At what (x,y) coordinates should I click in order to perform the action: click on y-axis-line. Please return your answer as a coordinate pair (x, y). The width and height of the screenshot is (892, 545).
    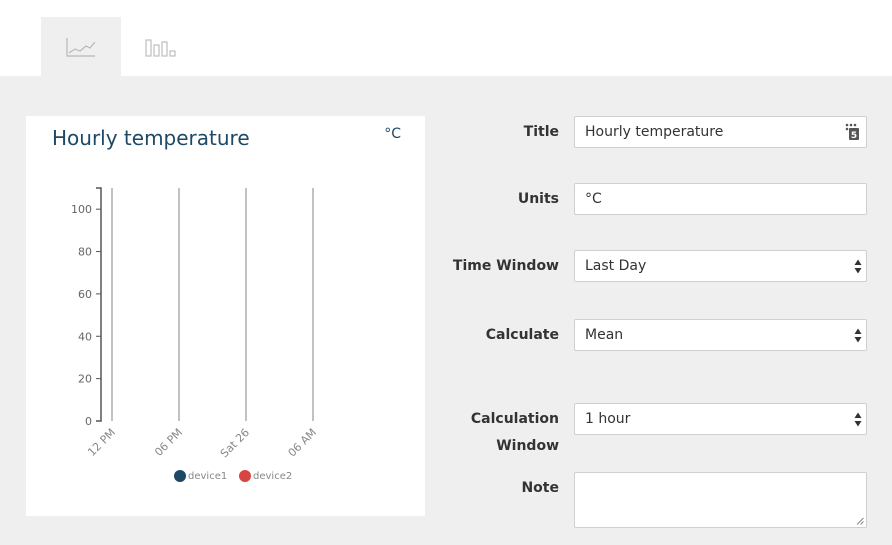
    Looking at the image, I should click on (99, 304).